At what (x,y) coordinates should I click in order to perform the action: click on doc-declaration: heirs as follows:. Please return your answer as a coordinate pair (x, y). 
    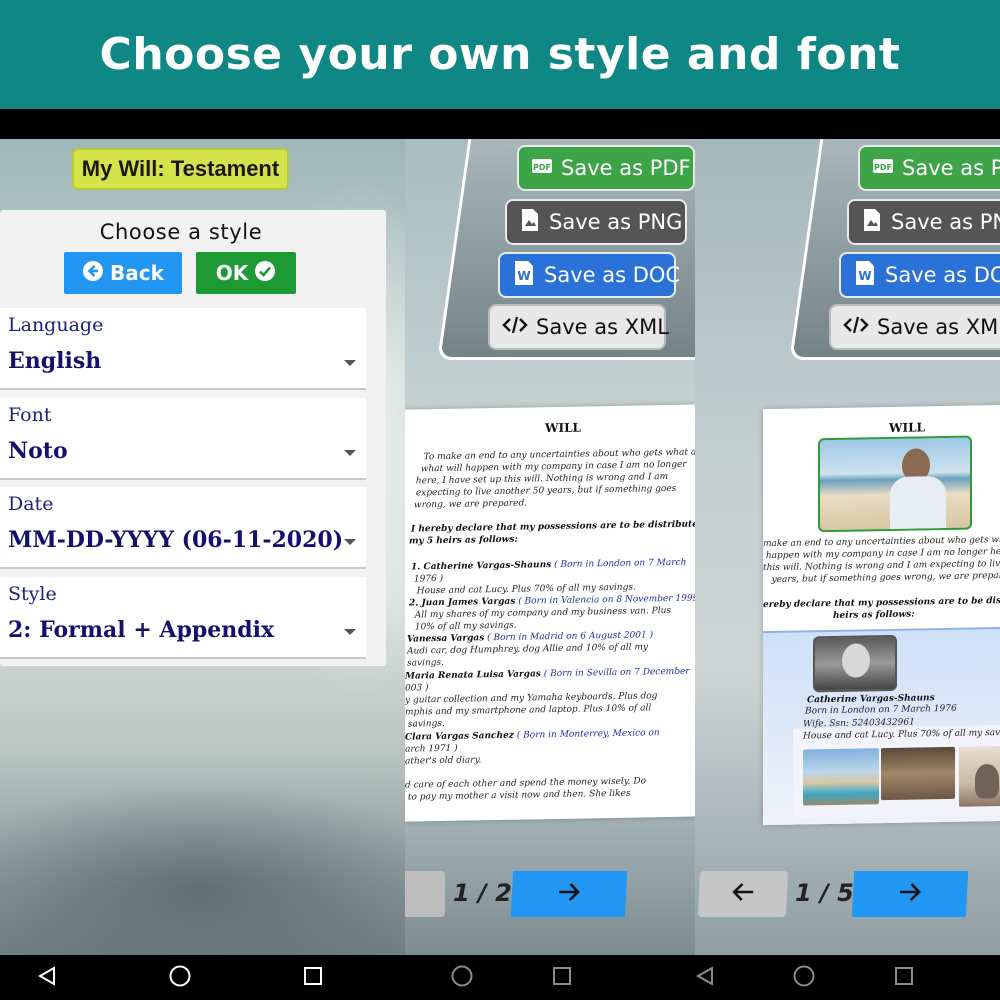
    Looking at the image, I should click on (874, 615).